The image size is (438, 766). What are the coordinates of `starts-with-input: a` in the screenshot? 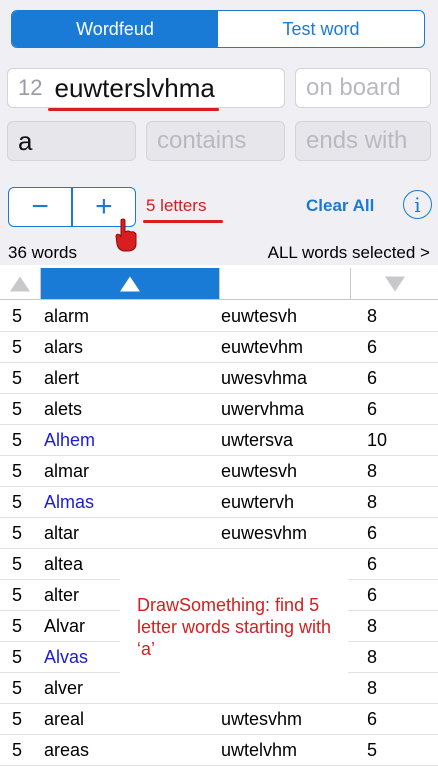 It's located at (71, 141).